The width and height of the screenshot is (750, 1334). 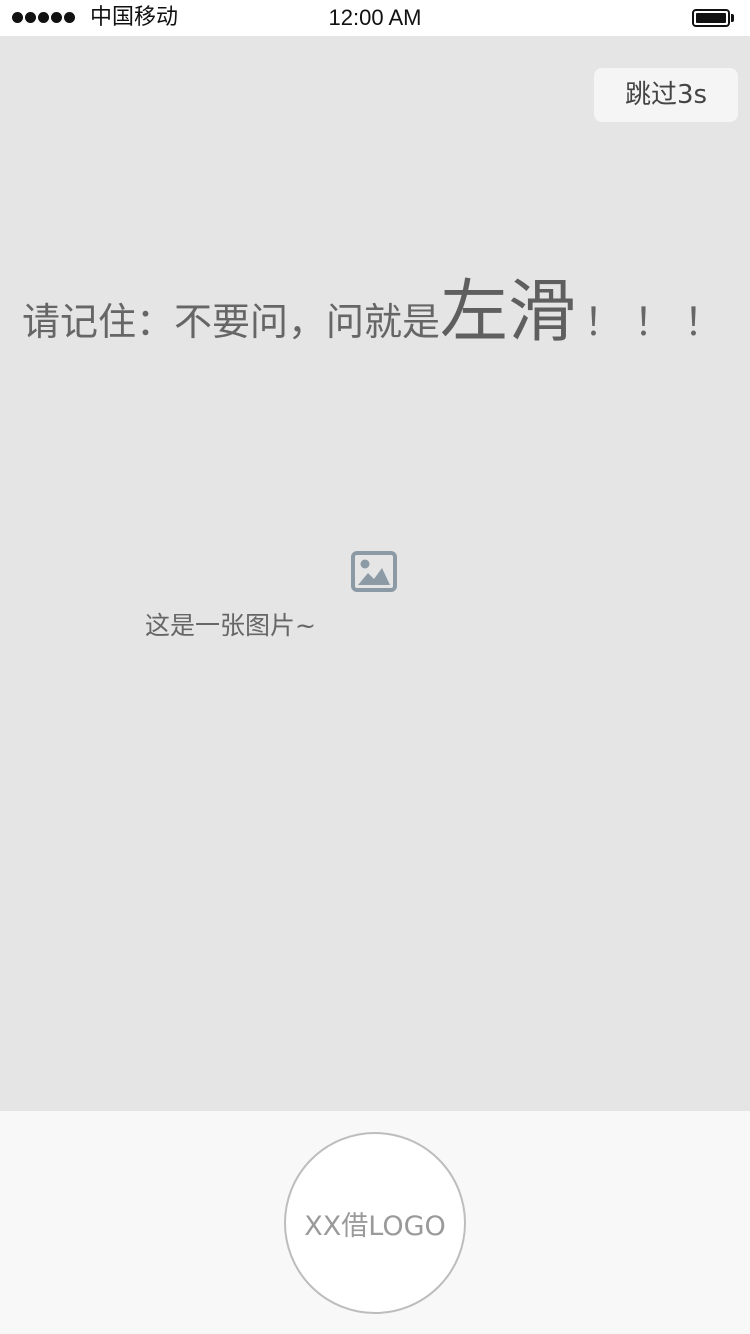 I want to click on app-logo: XX借LOGO, so click(x=375, y=1223).